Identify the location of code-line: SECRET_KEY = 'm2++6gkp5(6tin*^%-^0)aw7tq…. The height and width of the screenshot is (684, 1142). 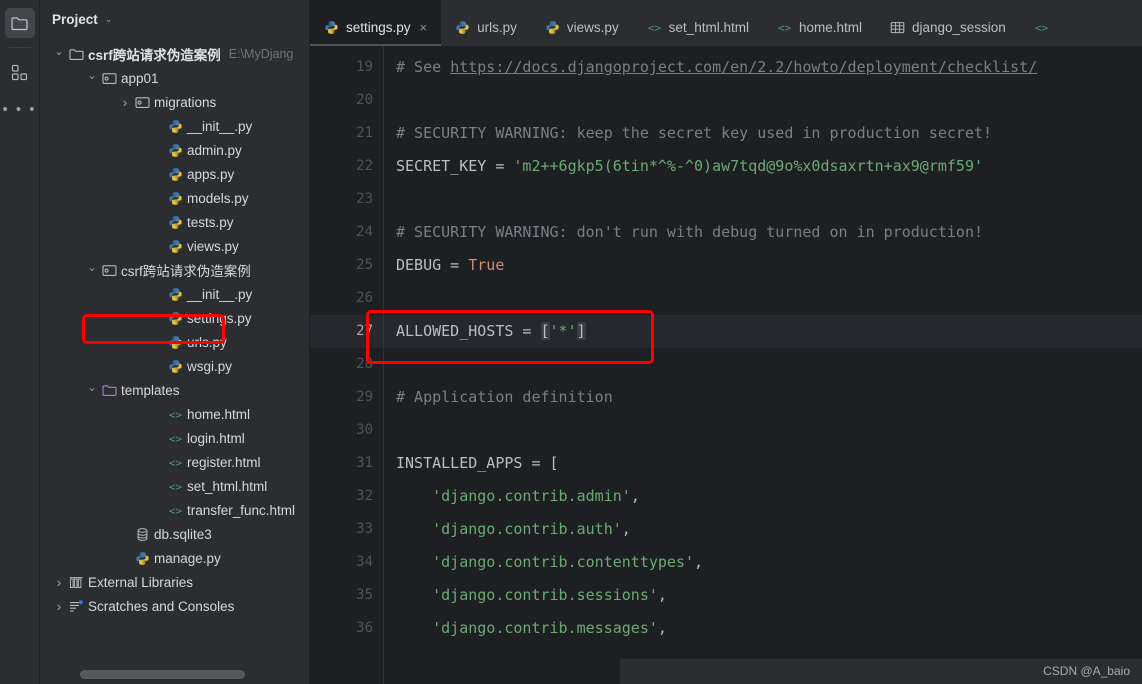
(763, 166).